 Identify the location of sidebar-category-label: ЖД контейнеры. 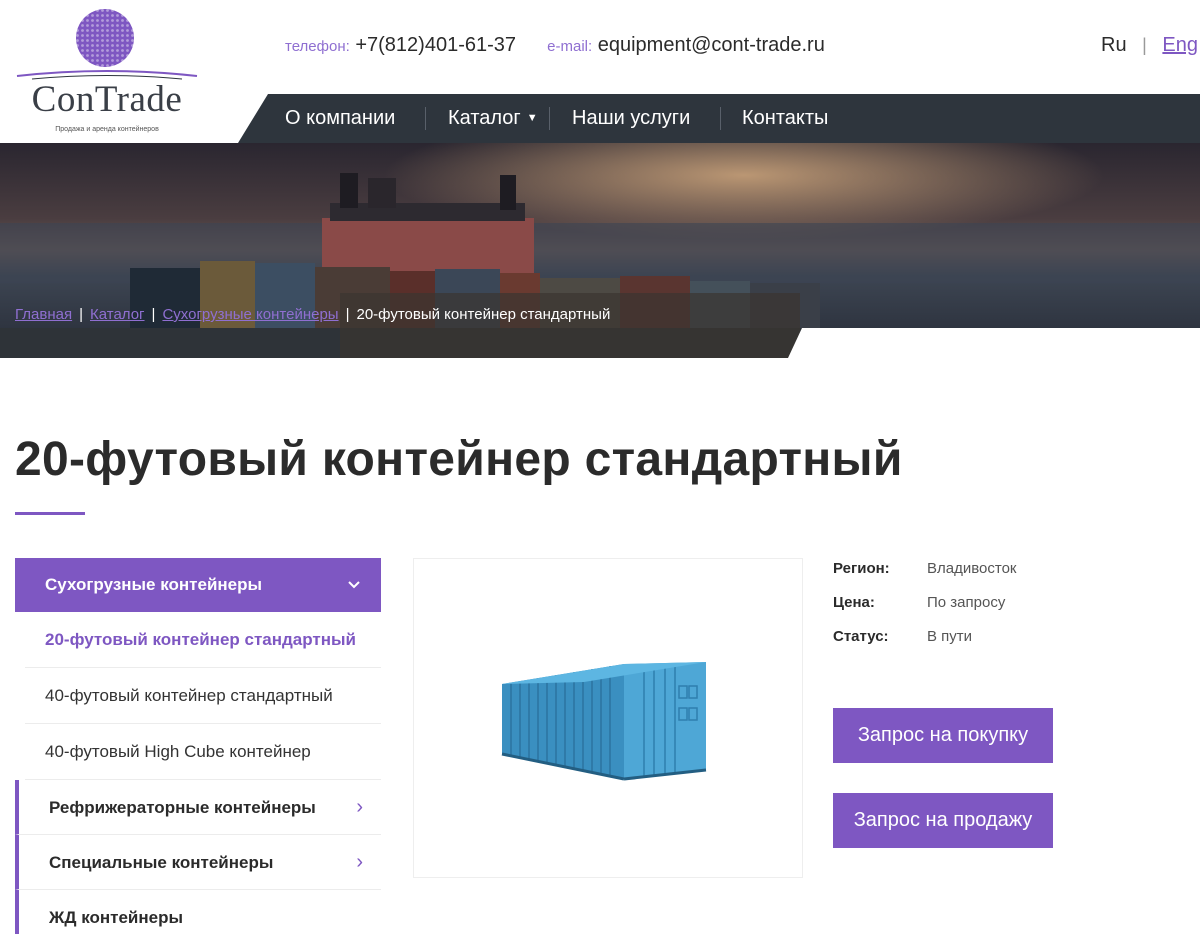
(116, 917).